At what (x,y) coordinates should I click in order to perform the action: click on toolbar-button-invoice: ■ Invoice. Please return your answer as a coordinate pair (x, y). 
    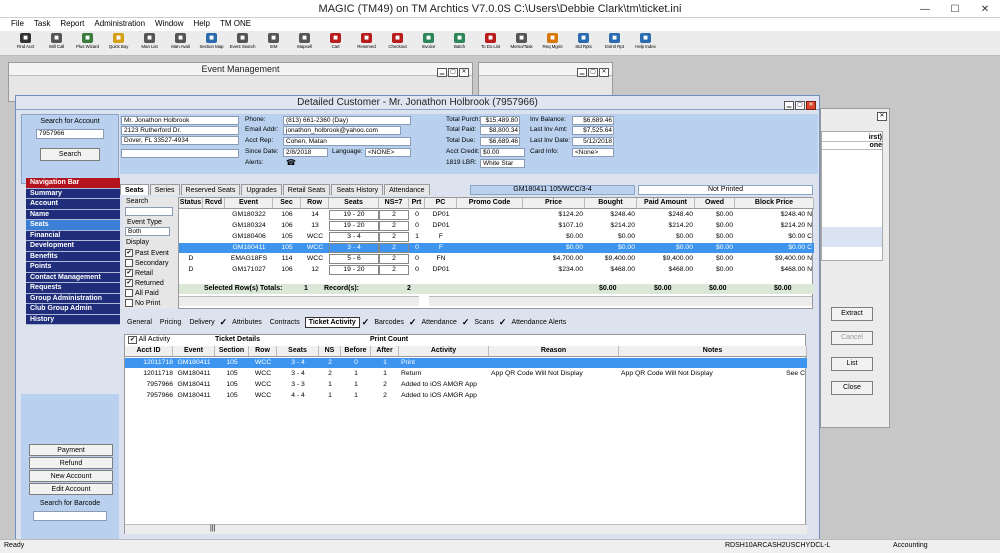
    Looking at the image, I should click on (428, 43).